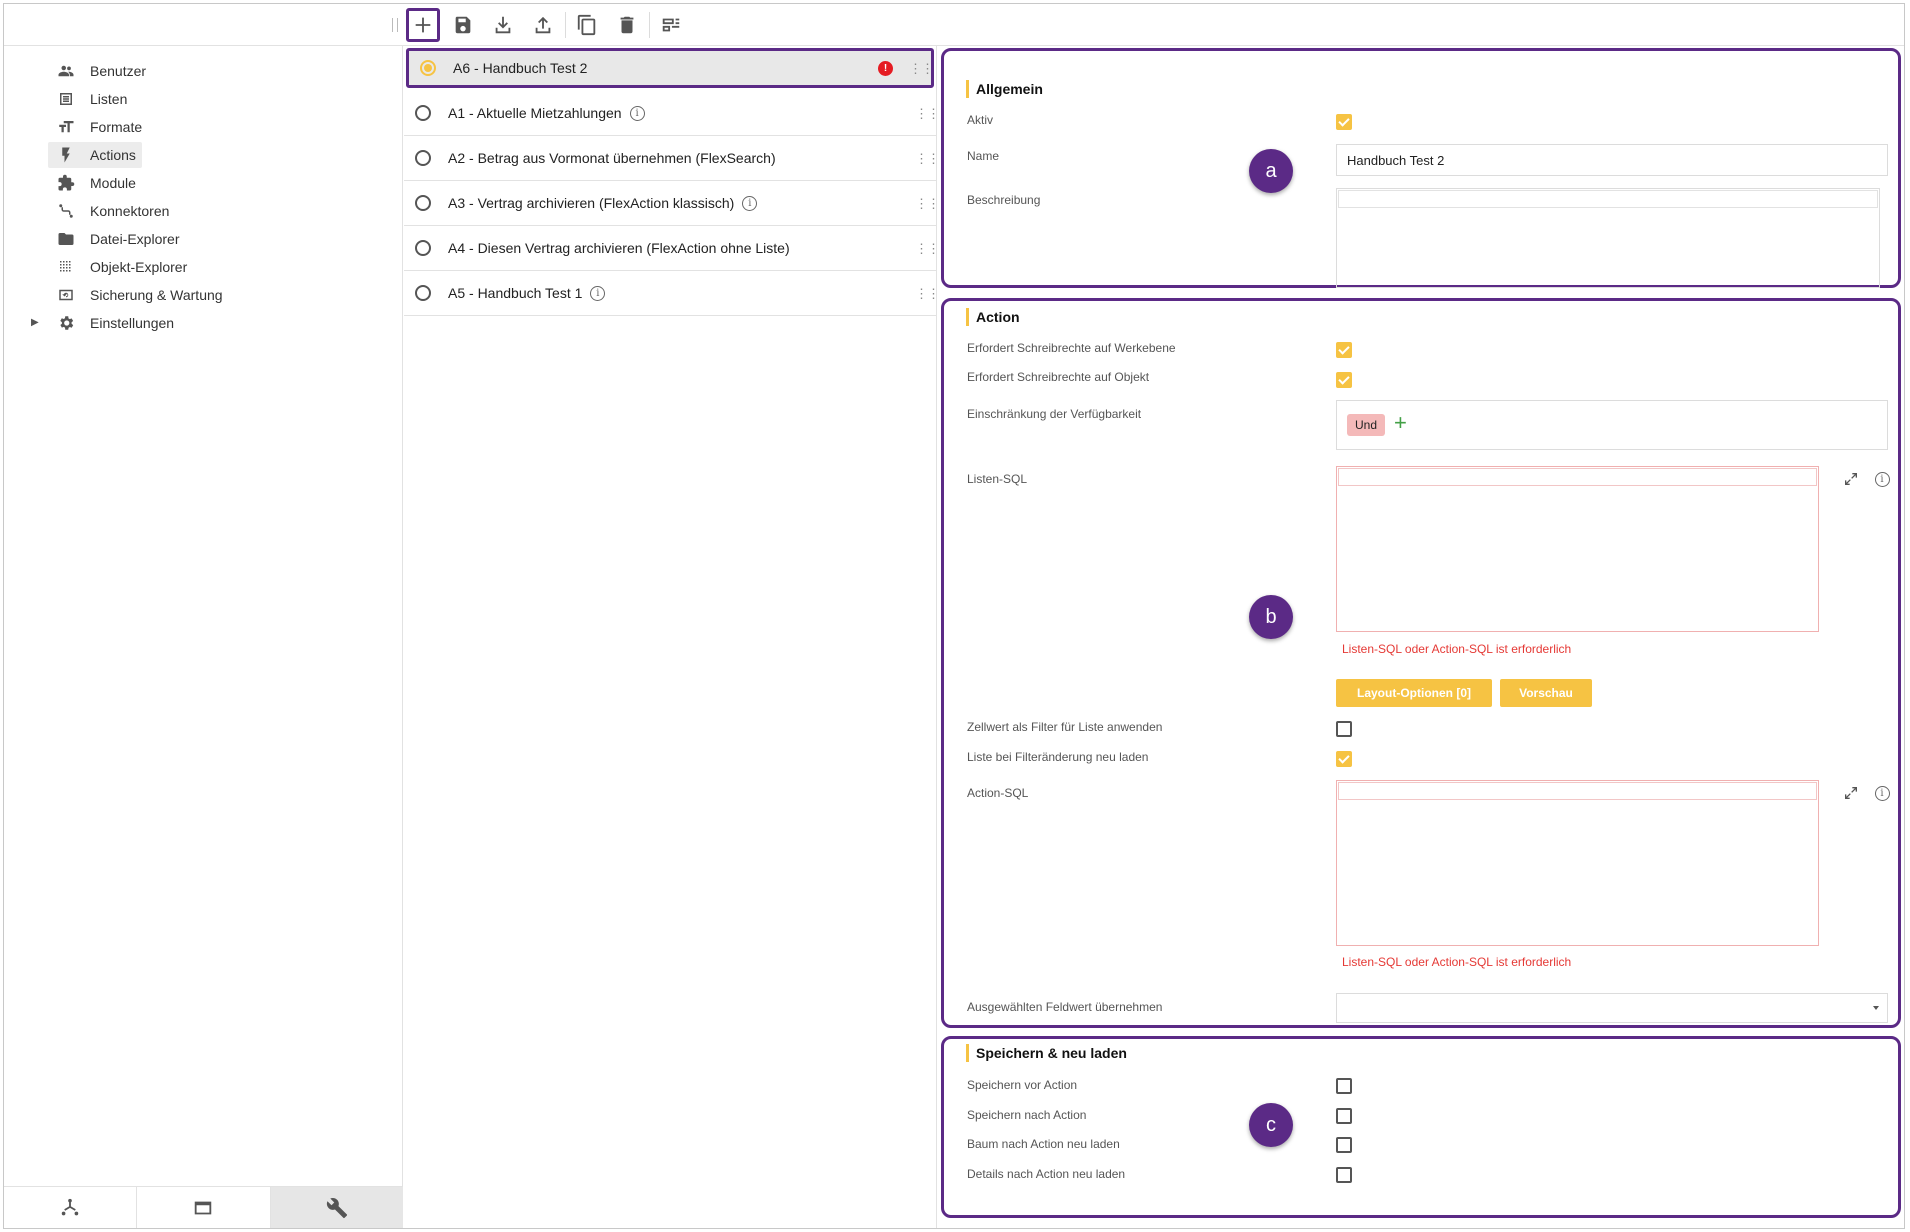 The image size is (1910, 1232). I want to click on tab-tree, so click(71, 1207).